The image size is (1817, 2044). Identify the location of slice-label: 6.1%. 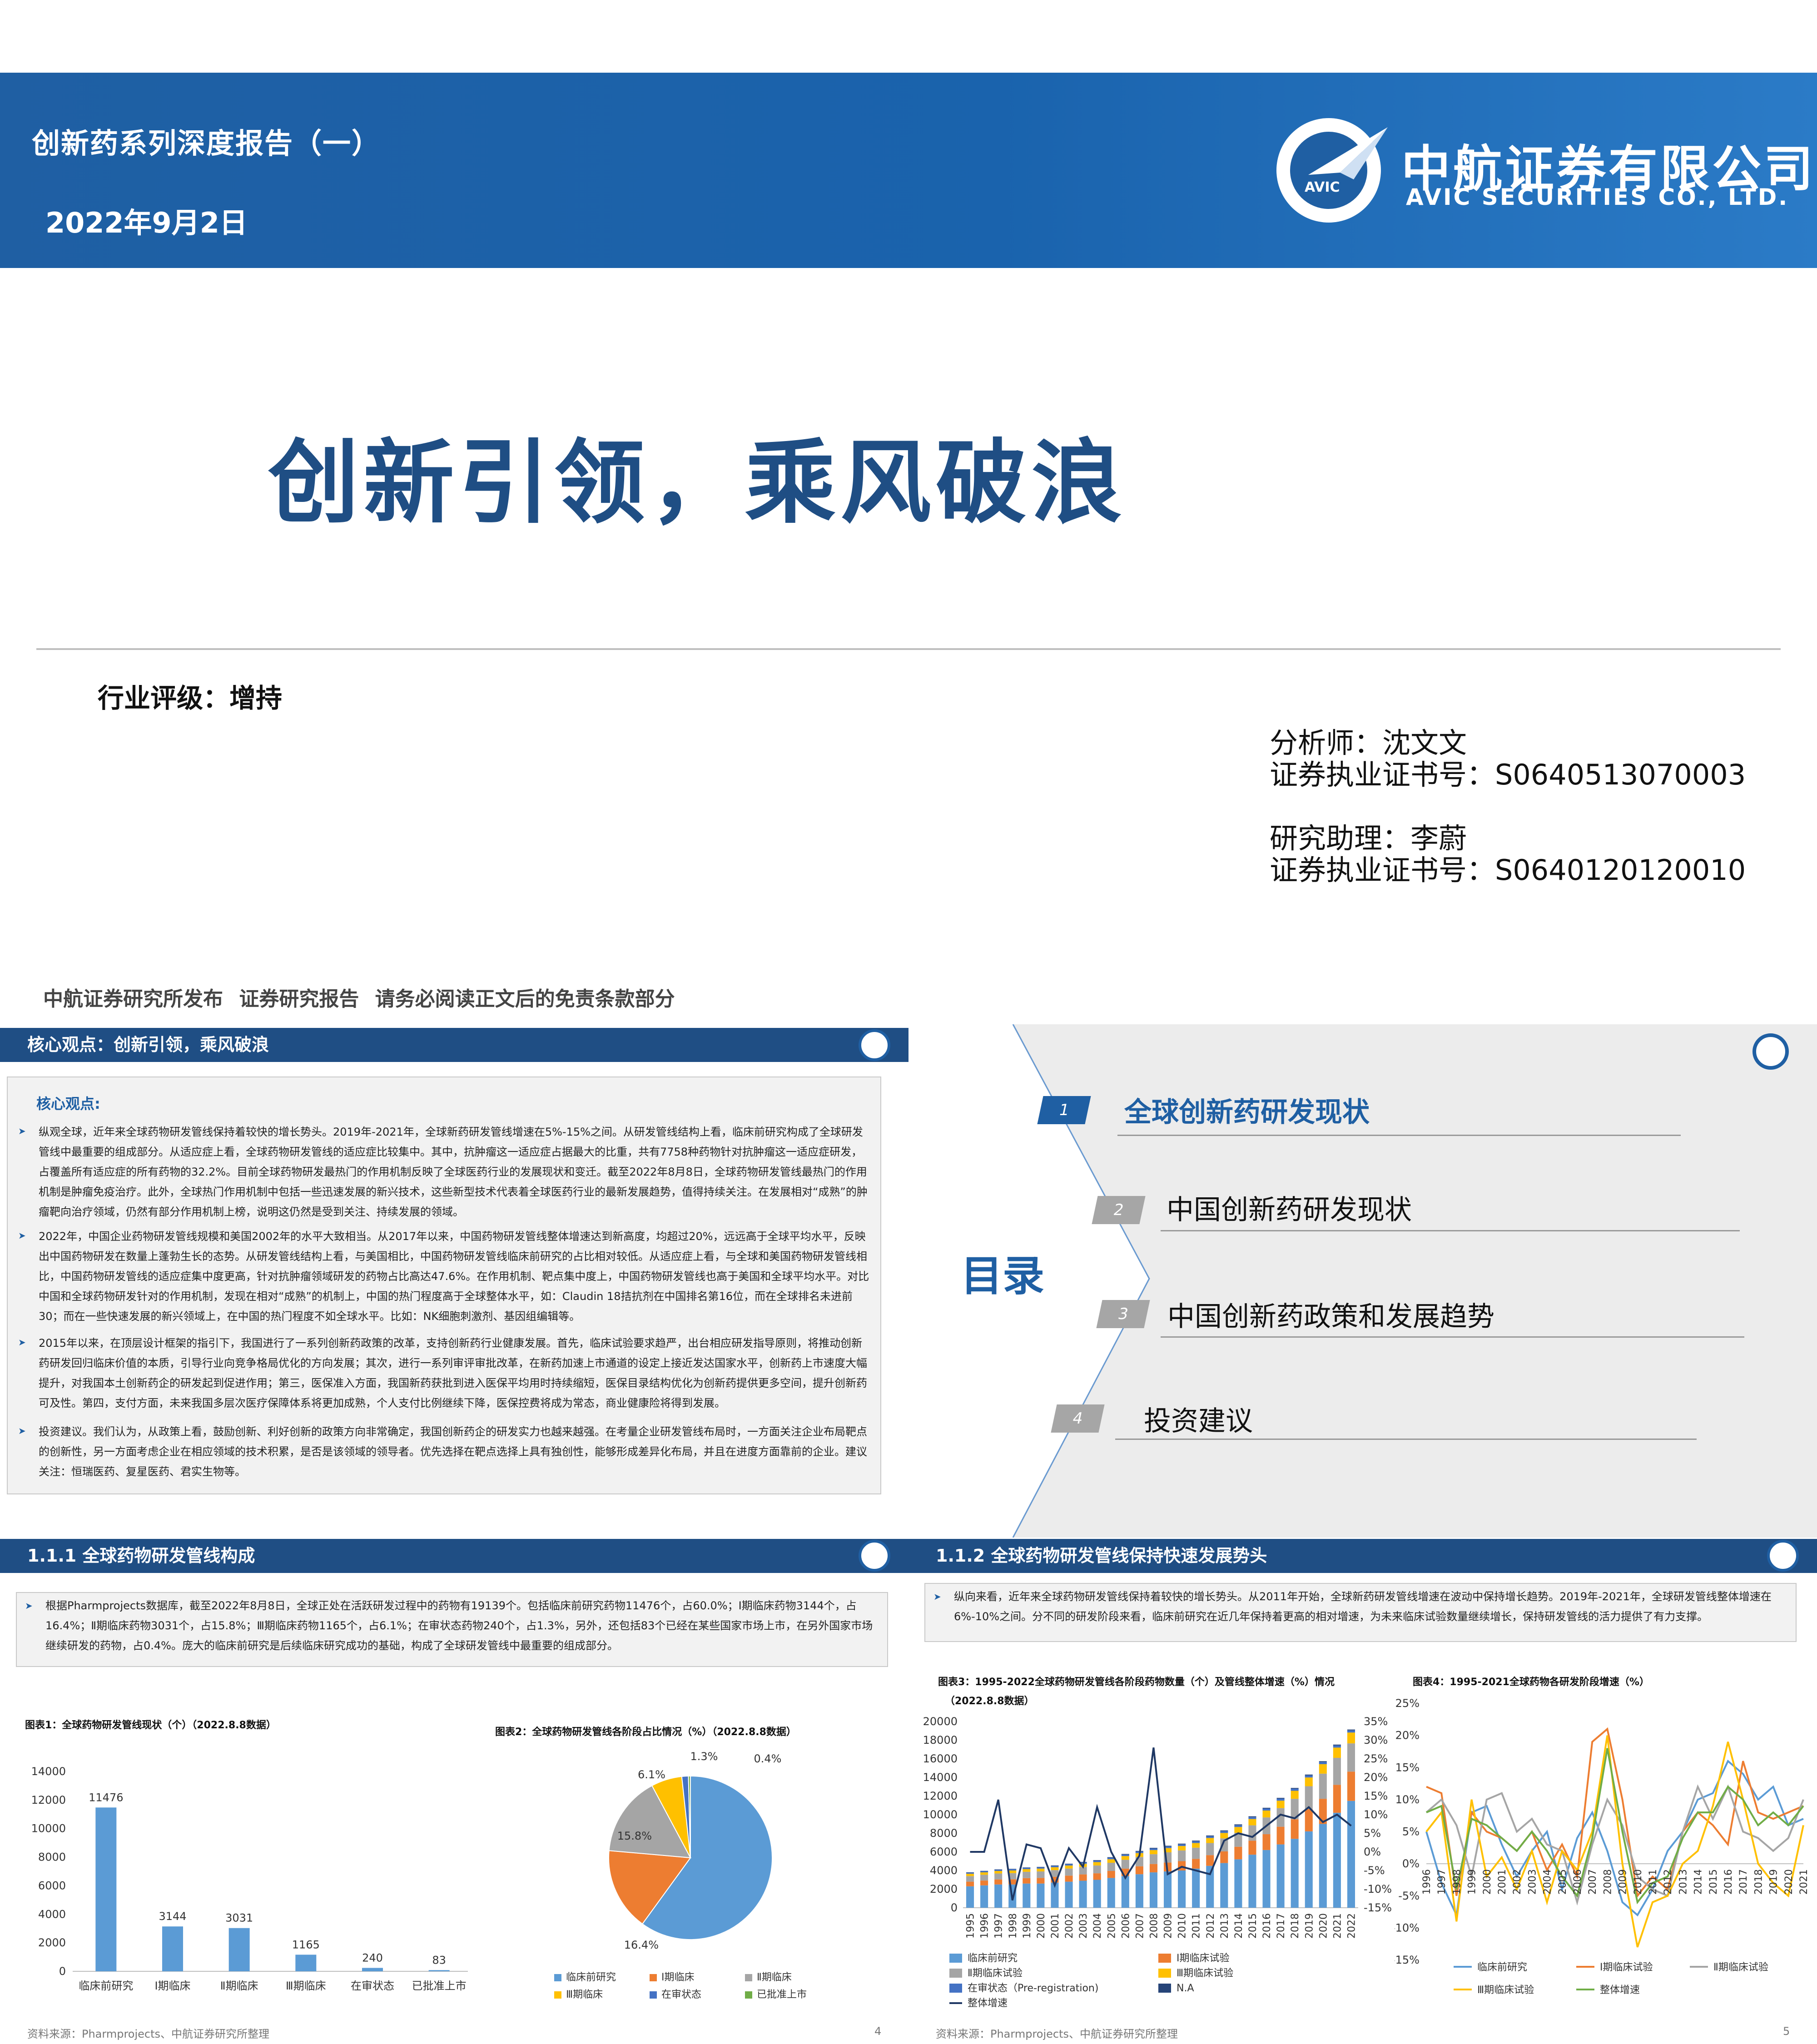
(651, 1775).